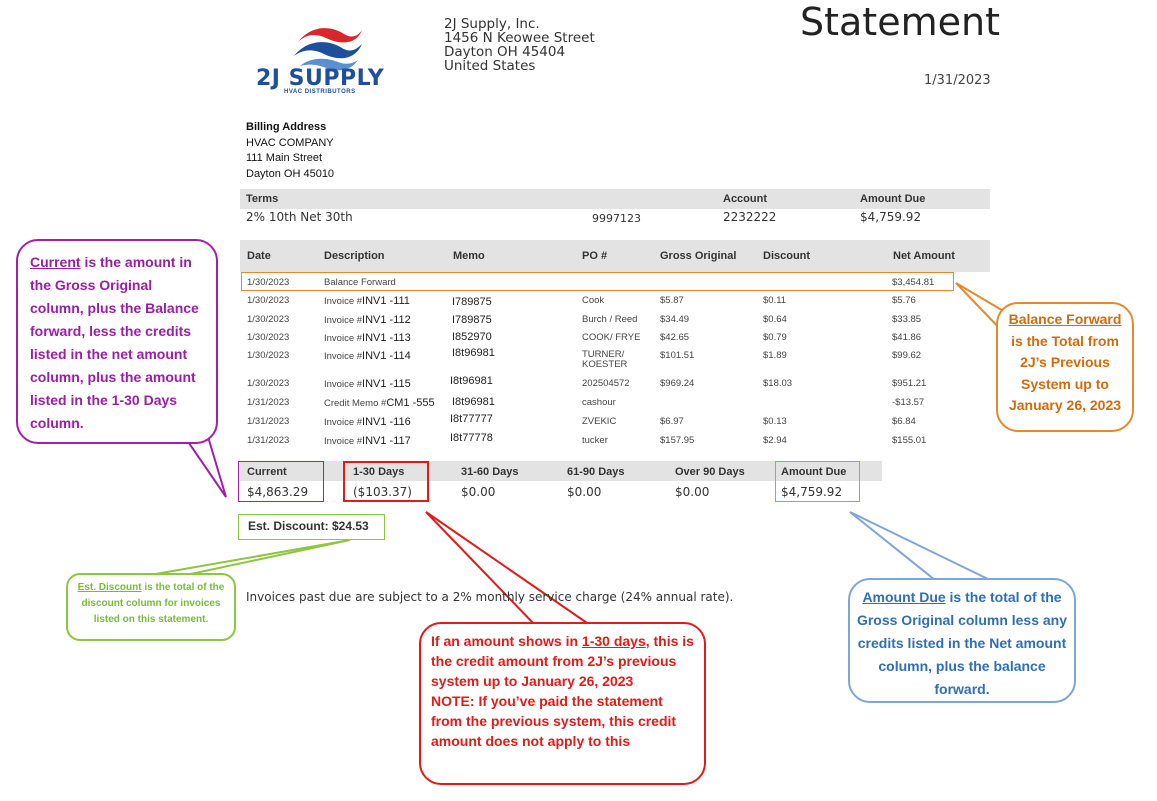 This screenshot has width=1157, height=801. Describe the element at coordinates (490, 472) in the screenshot. I see `aging-31-60-label: 31-60 Days` at that location.